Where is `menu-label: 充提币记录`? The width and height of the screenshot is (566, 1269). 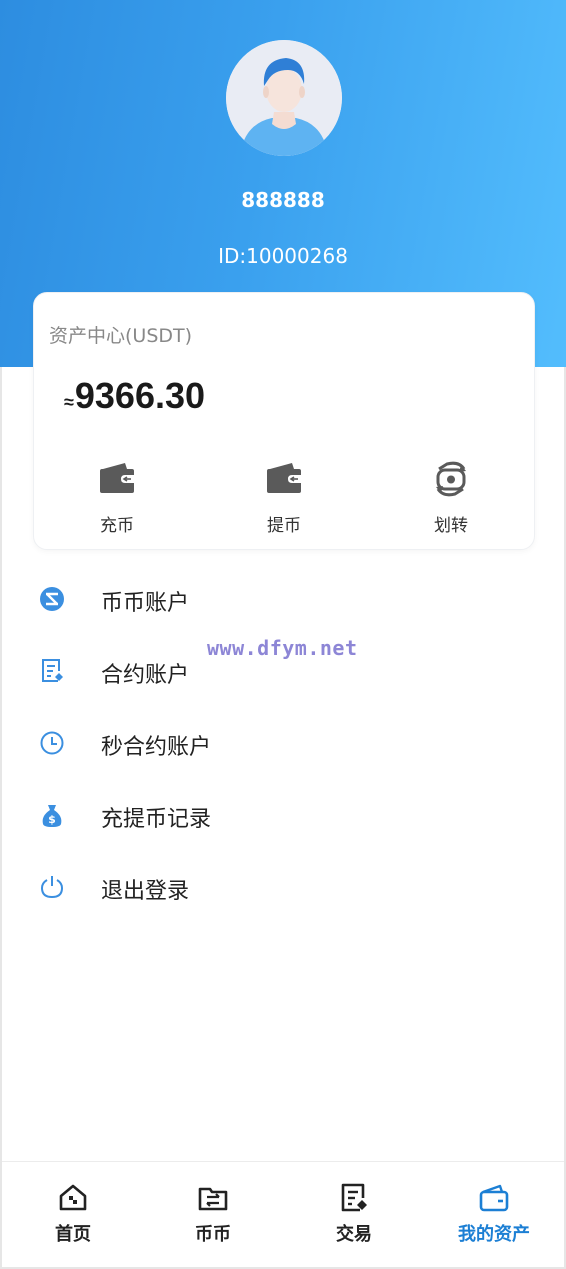 menu-label: 充提币记录 is located at coordinates (156, 819).